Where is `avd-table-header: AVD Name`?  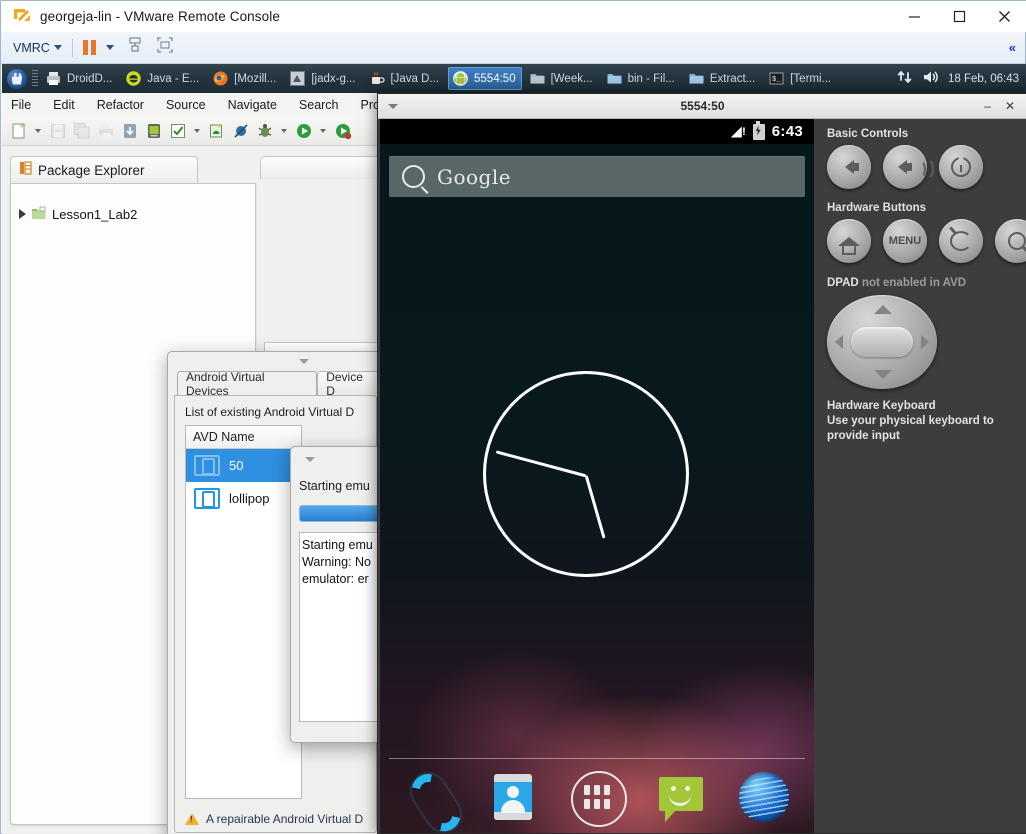
avd-table-header: AVD Name is located at coordinates (243, 437).